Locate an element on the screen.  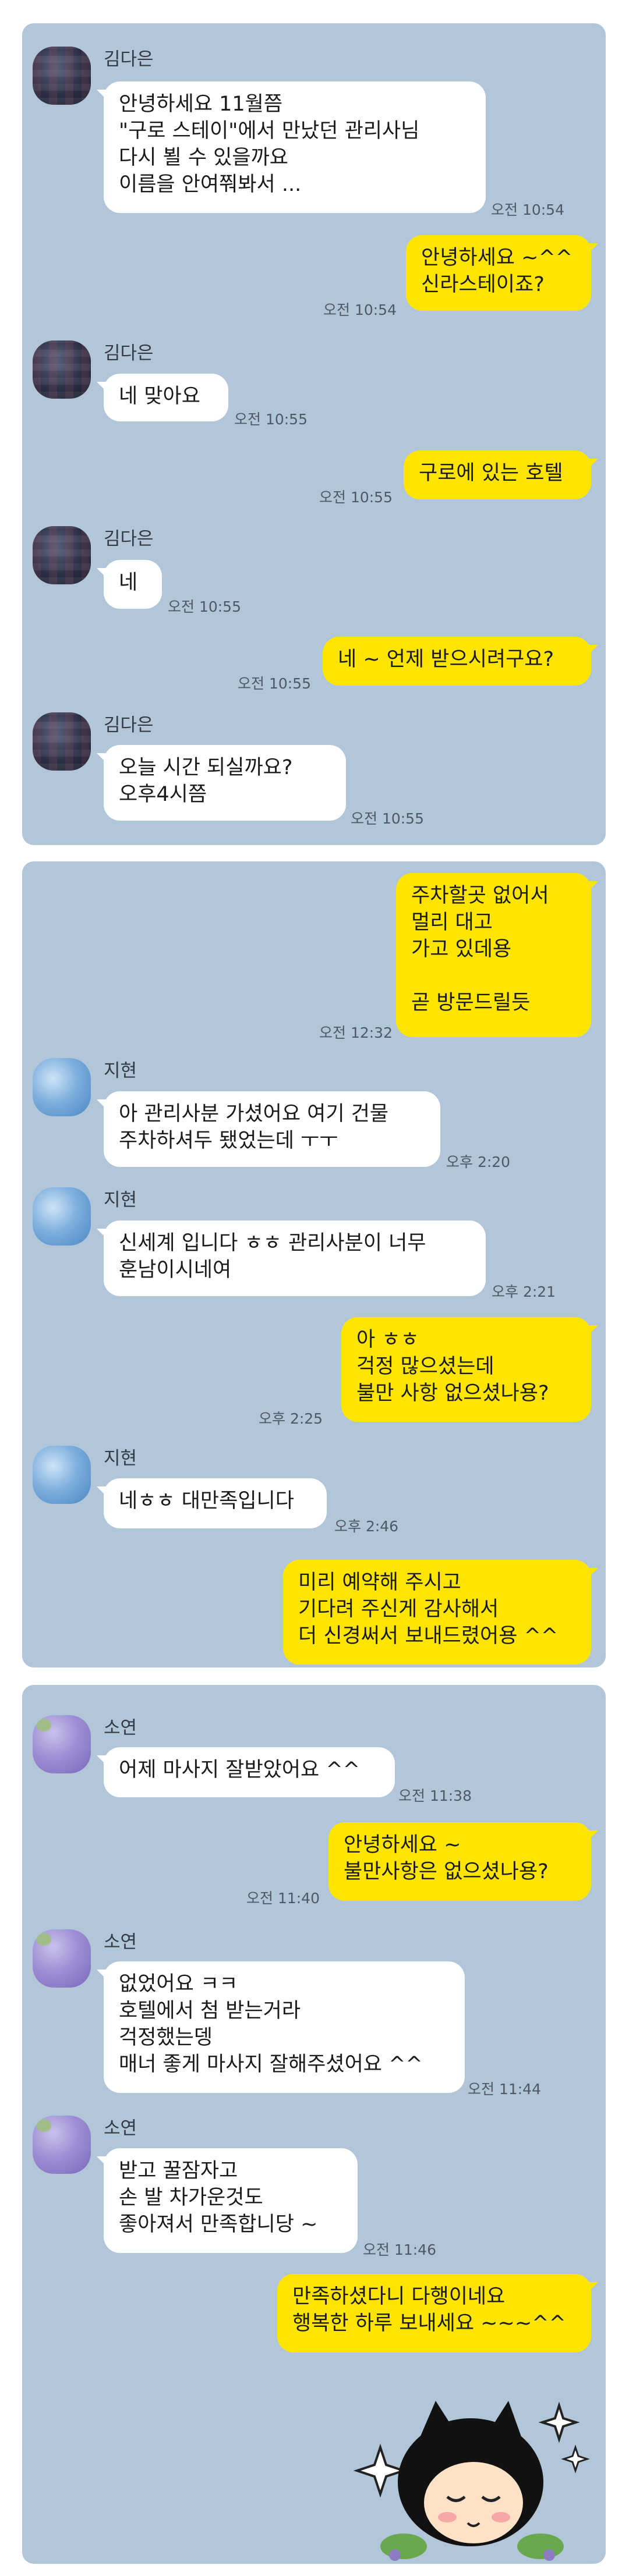
incoming-message: 신세계 입니다 ㅎㅎ 관리사분이 너무 훈남이시네여 is located at coordinates (291, 1258).